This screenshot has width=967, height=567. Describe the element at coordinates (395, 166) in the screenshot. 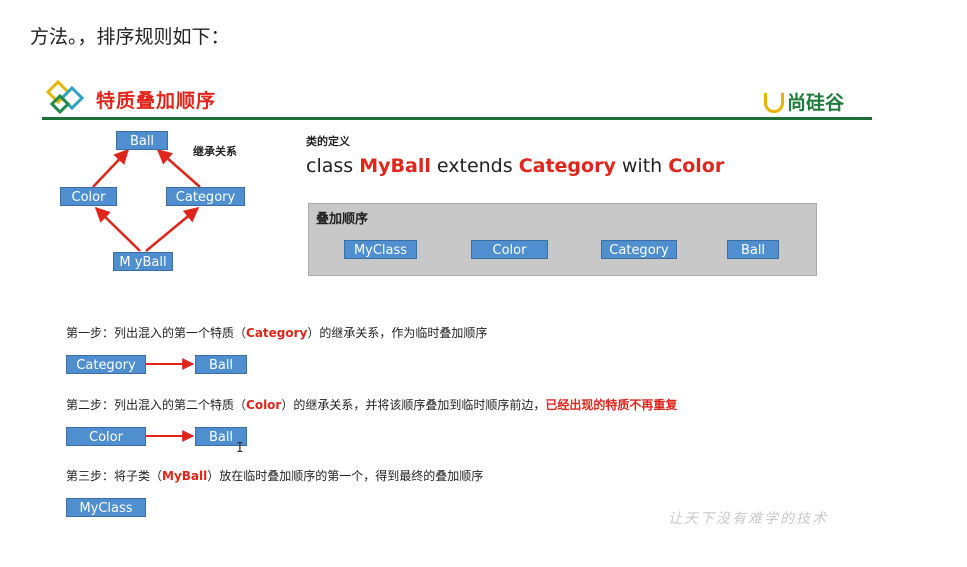

I see `class-name: MyBall` at that location.